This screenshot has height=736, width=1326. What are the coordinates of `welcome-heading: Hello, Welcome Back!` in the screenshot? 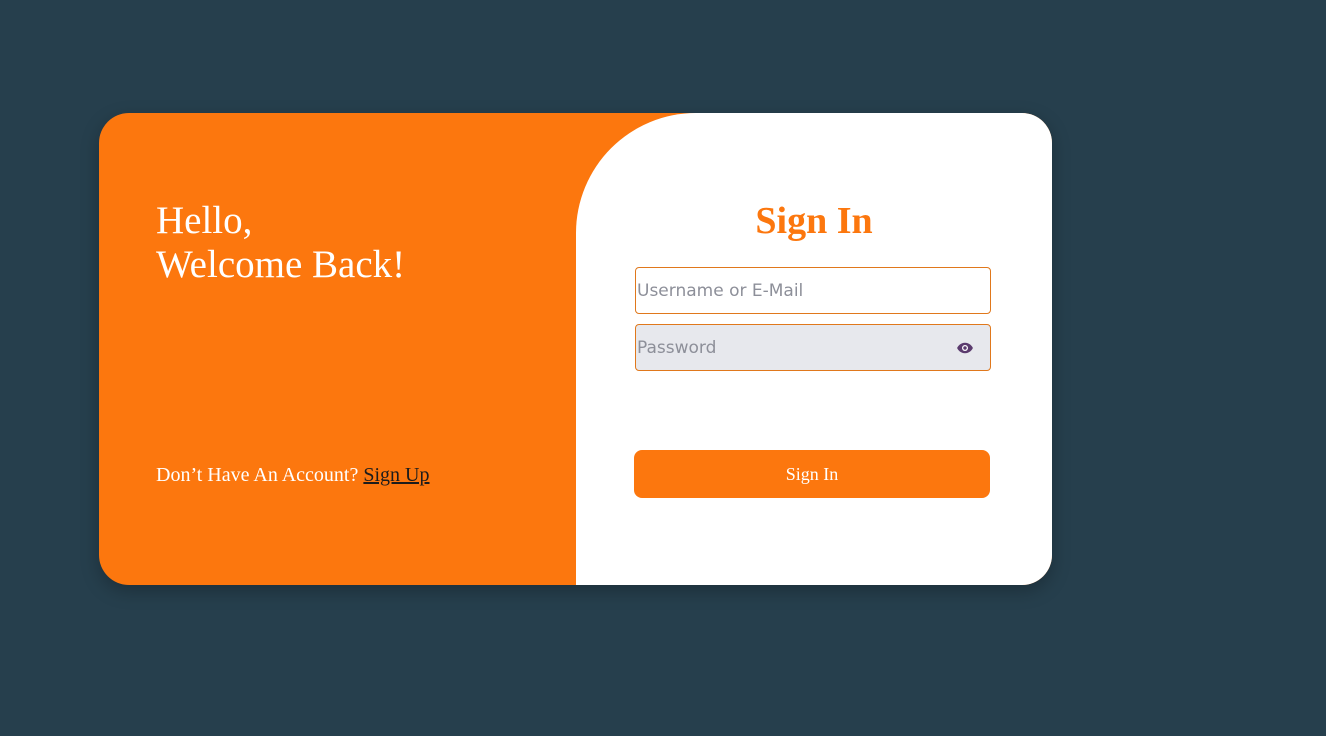 It's located at (280, 243).